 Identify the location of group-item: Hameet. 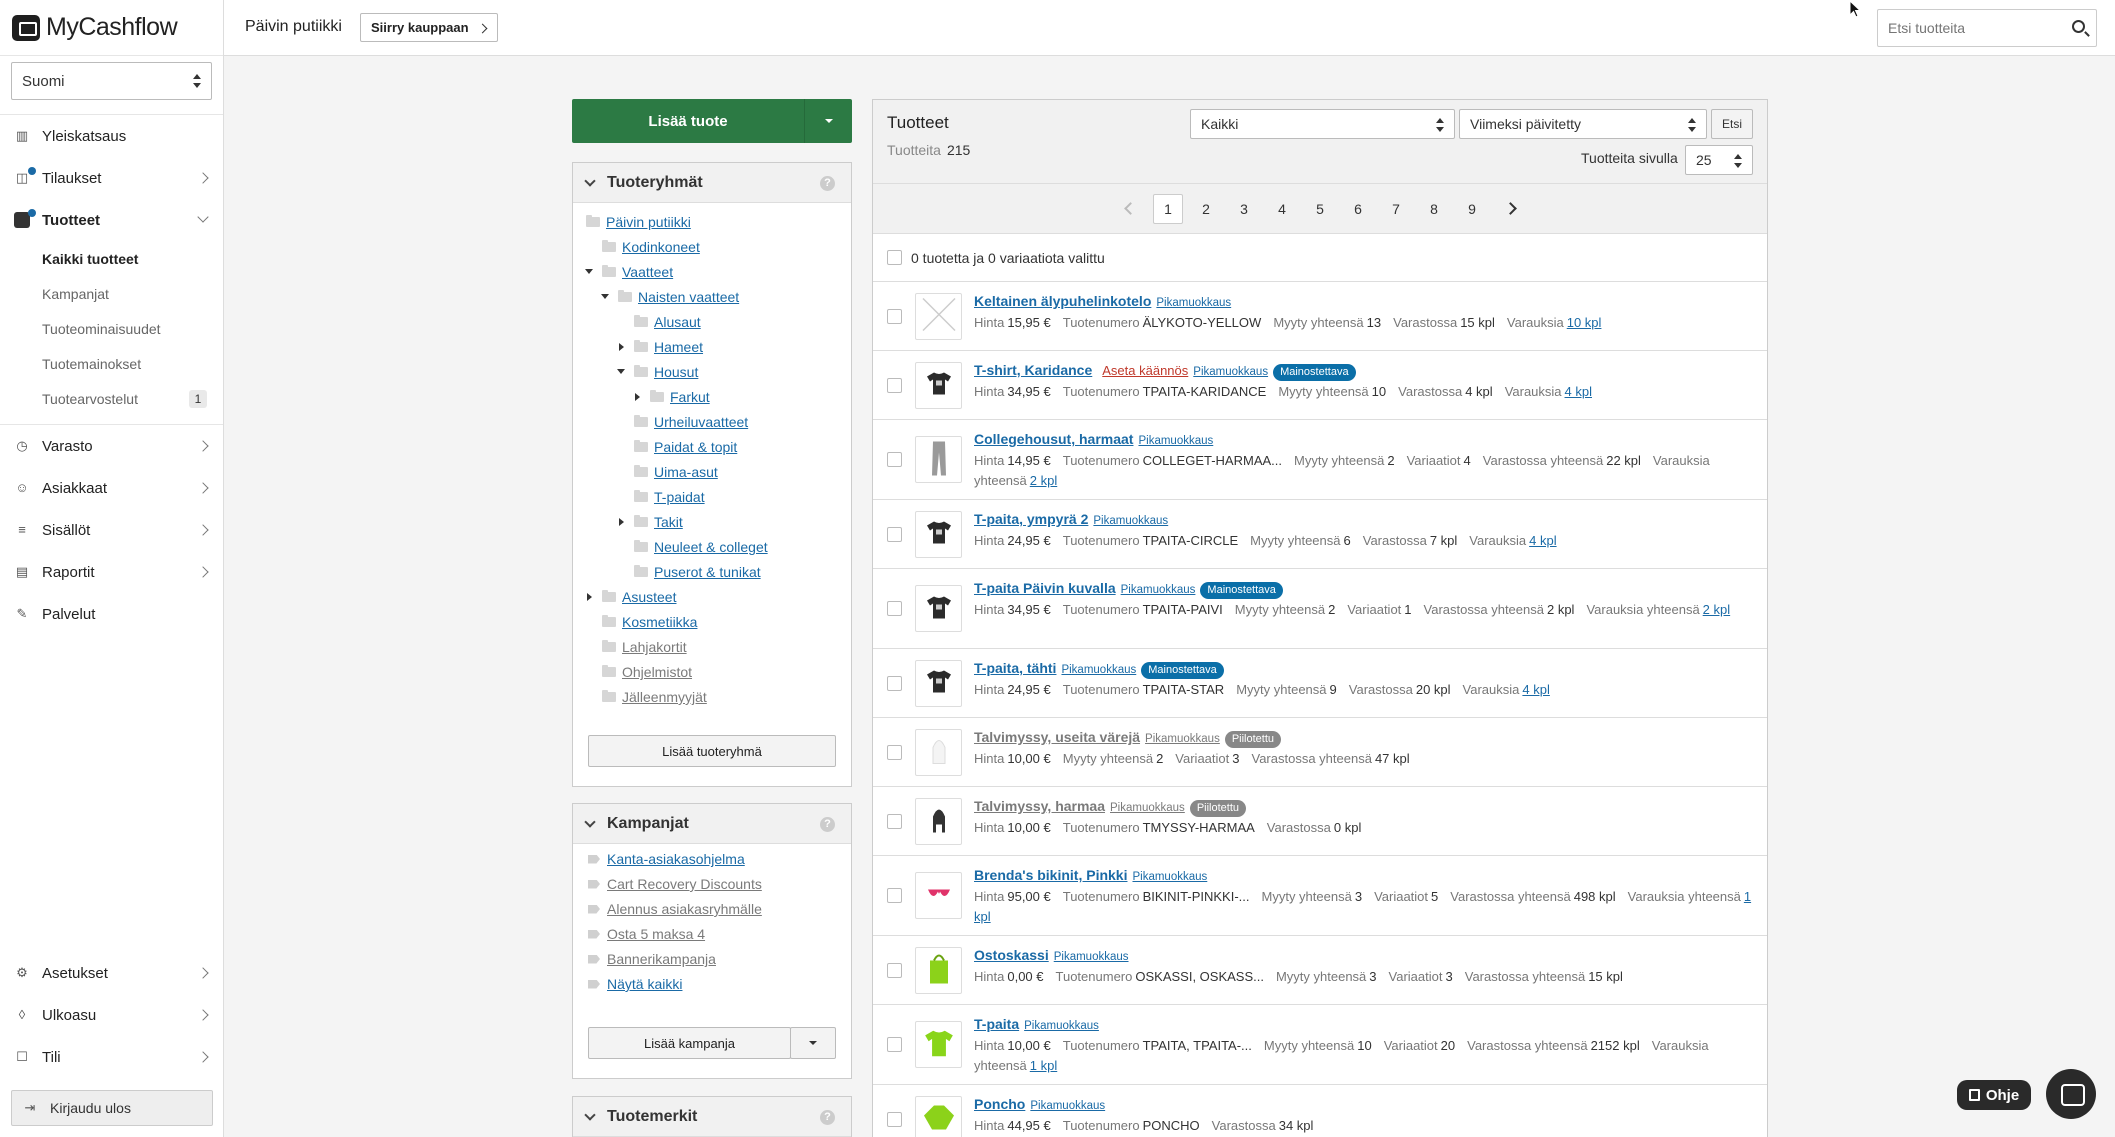
(661, 347).